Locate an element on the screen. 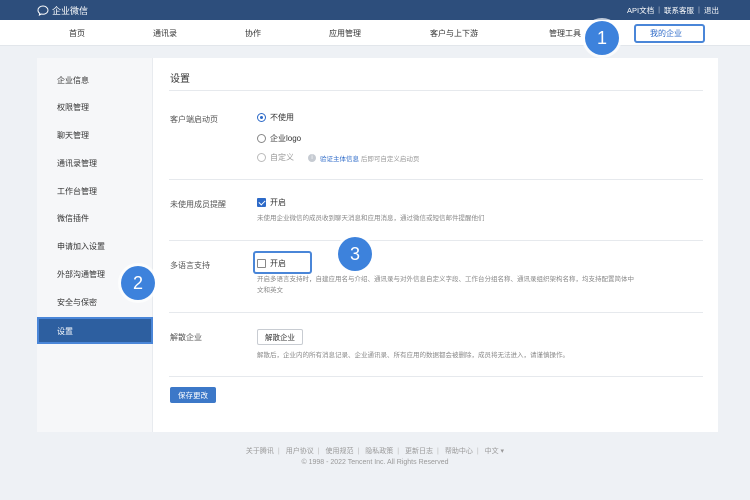 The width and height of the screenshot is (750, 500). top-links: API文档 | 联系客服 | 退出 is located at coordinates (673, 10).